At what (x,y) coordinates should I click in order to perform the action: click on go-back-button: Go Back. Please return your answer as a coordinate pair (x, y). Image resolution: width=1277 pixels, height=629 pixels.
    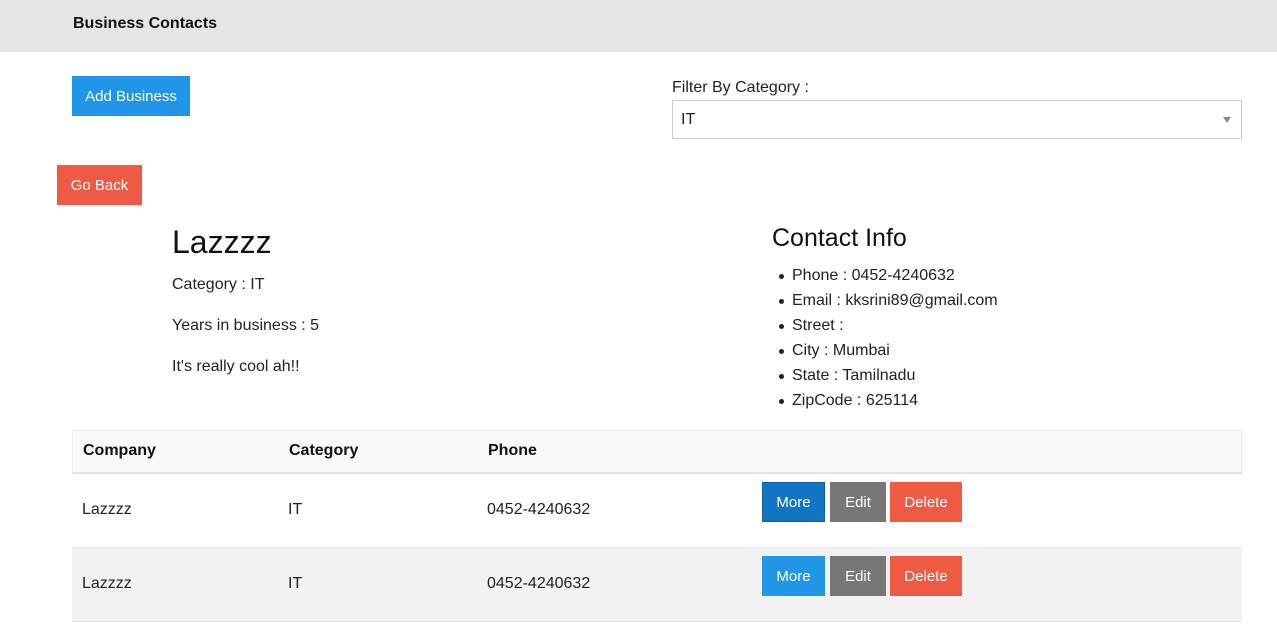
    Looking at the image, I should click on (99, 185).